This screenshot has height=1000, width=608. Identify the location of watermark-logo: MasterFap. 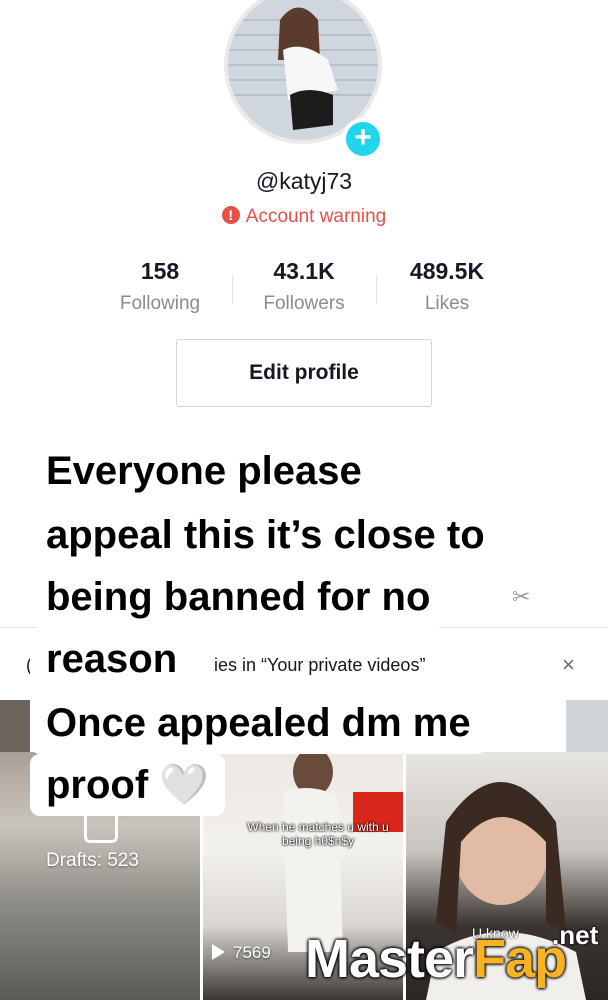
(436, 959).